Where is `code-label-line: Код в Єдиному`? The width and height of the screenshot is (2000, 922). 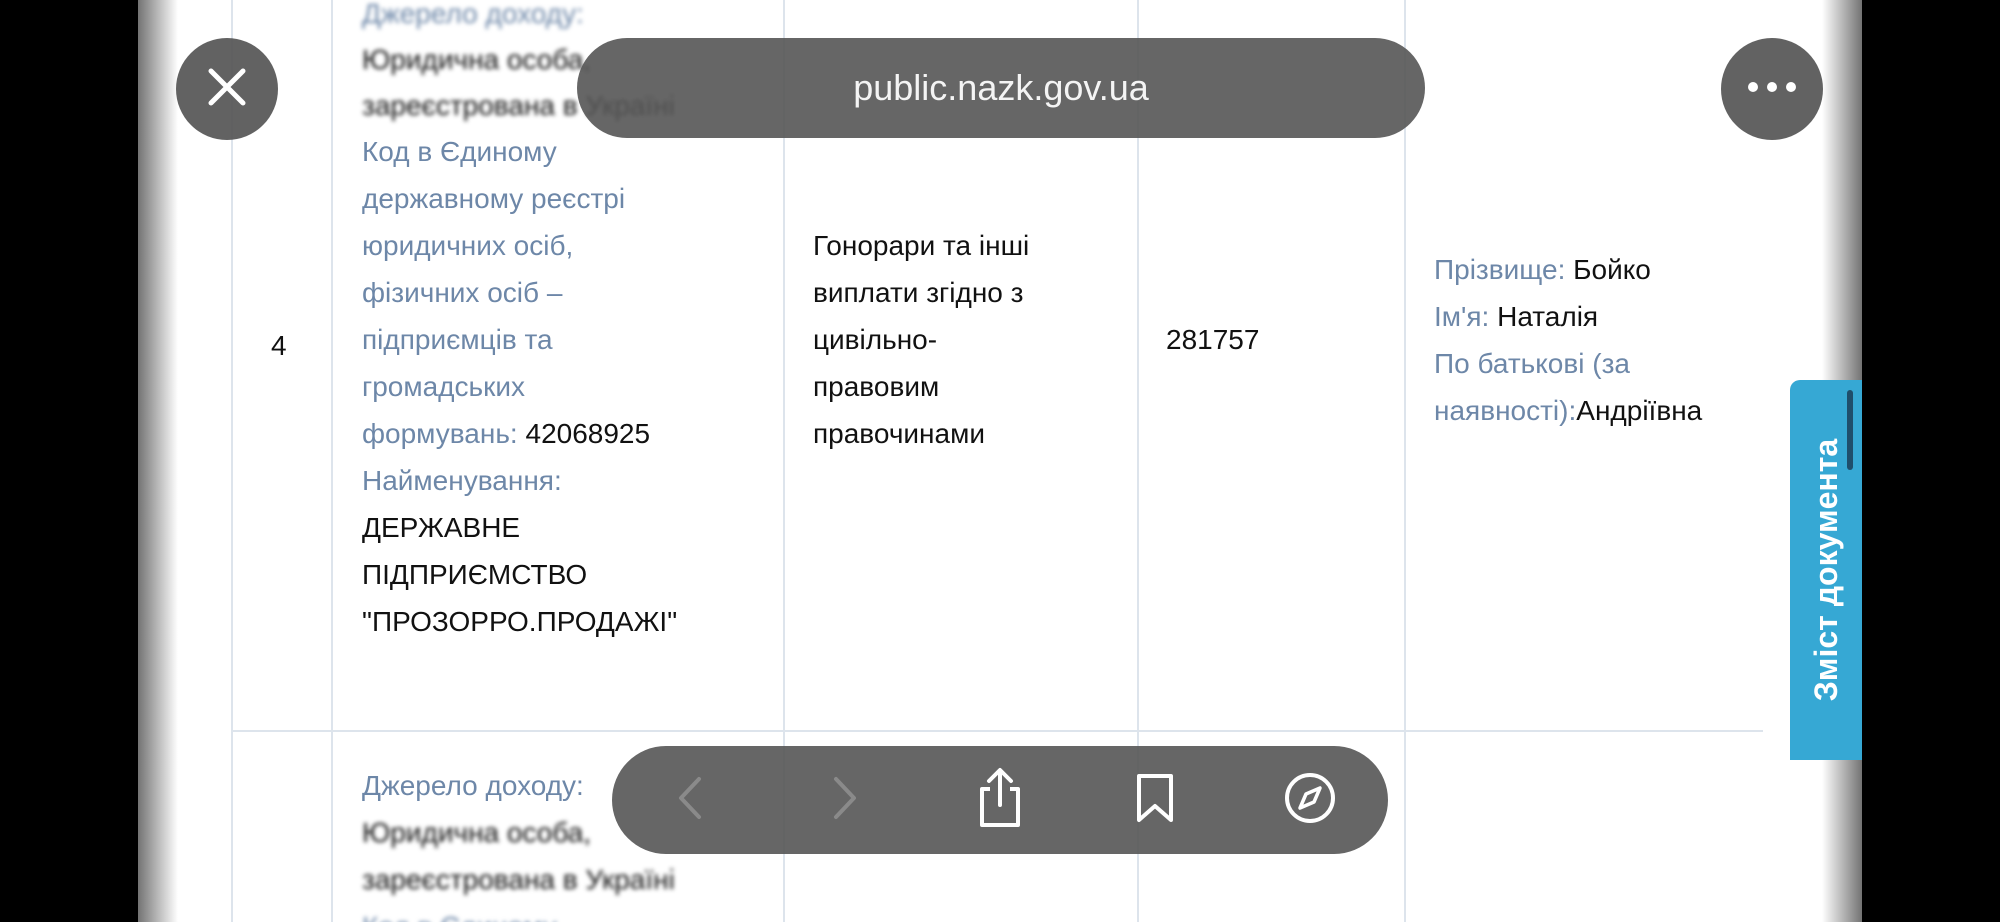 code-label-line: Код в Єдиному is located at coordinates (459, 151).